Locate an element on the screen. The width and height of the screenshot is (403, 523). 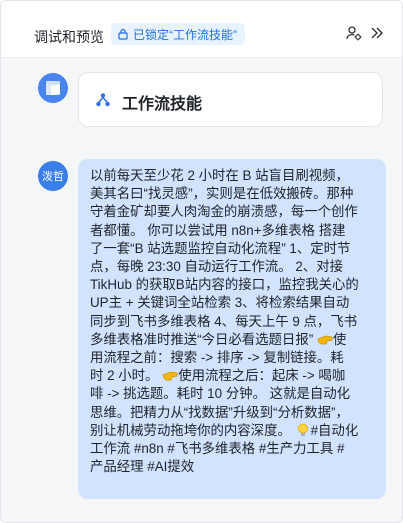
lock-icon is located at coordinates (123, 34).